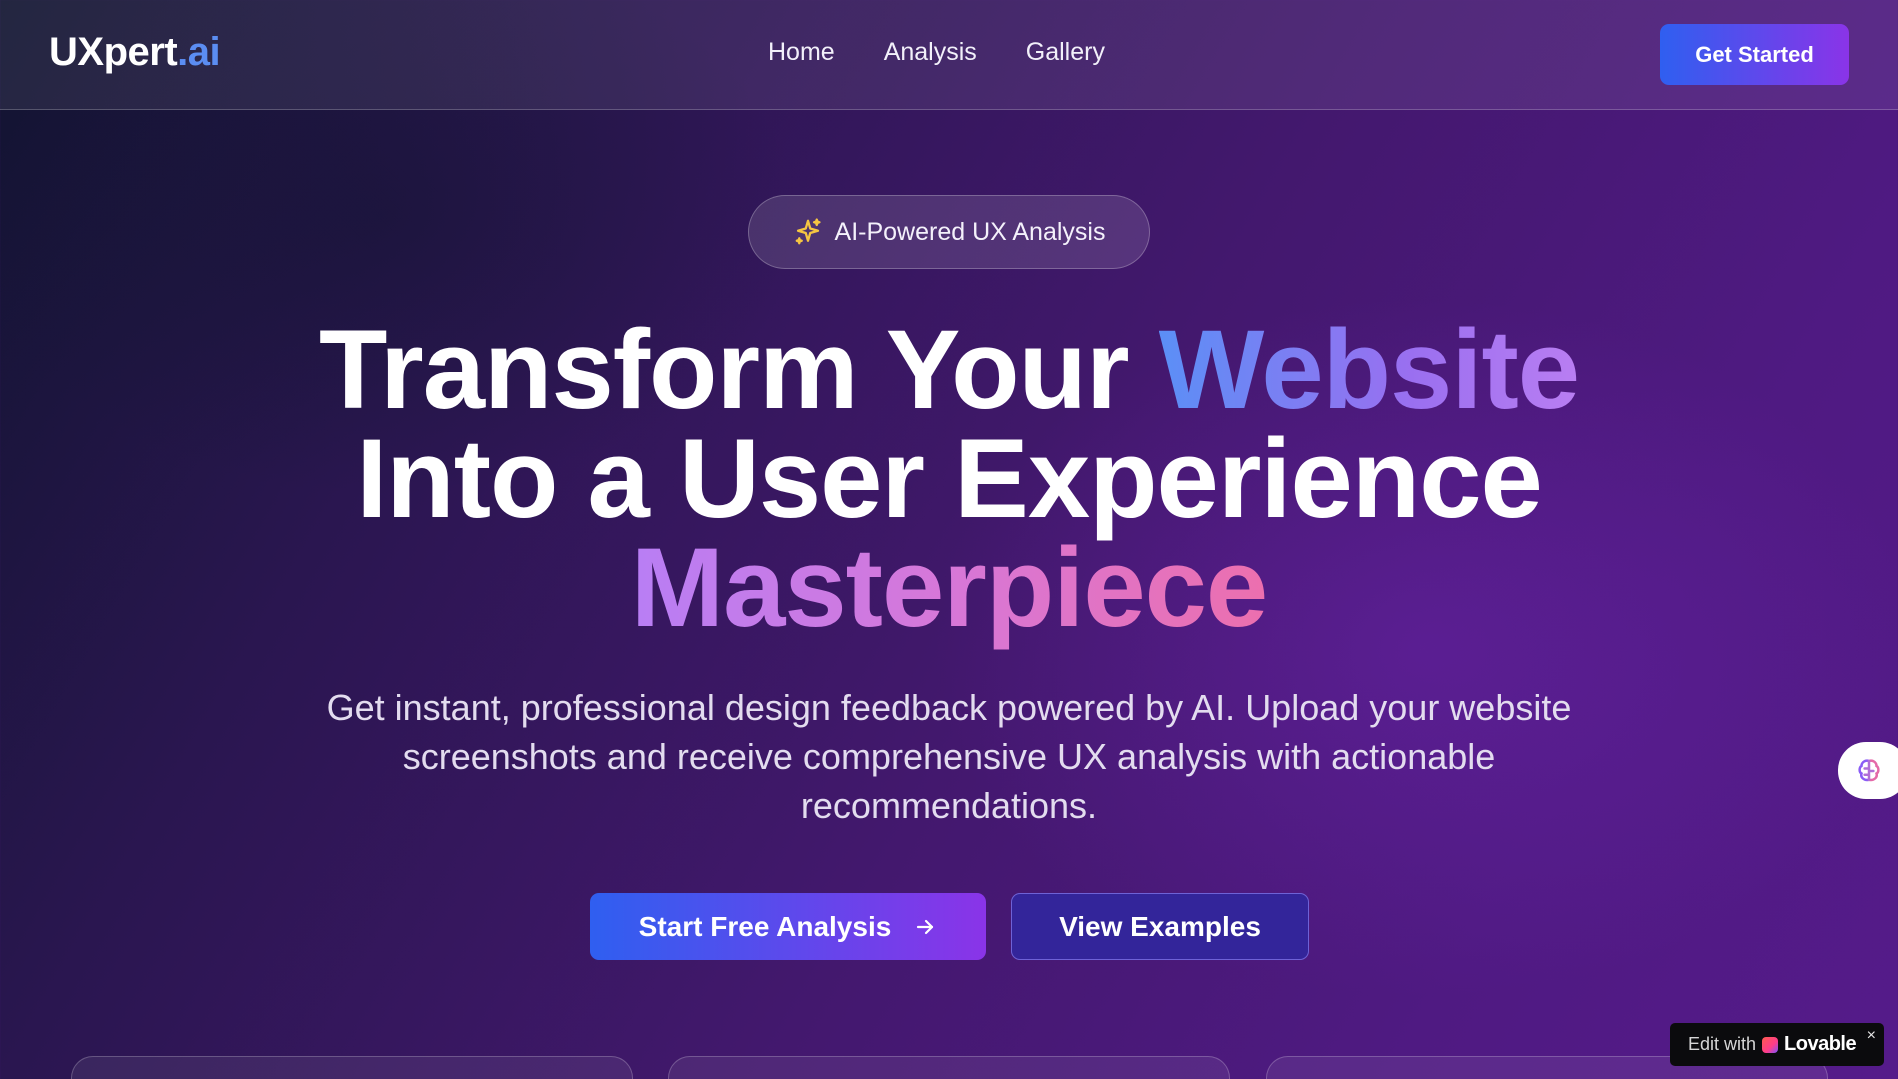 The width and height of the screenshot is (1898, 1079). I want to click on sparkles-icon, so click(808, 231).